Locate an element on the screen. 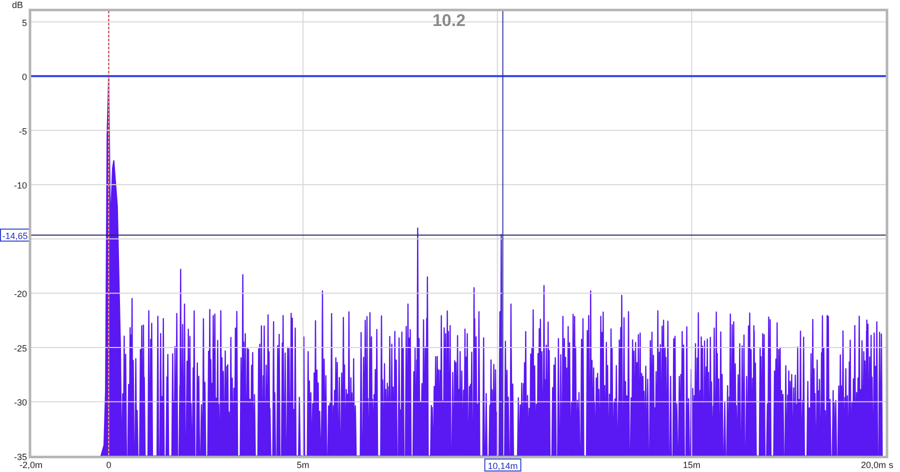  y-axis-label: -25 is located at coordinates (20, 348).